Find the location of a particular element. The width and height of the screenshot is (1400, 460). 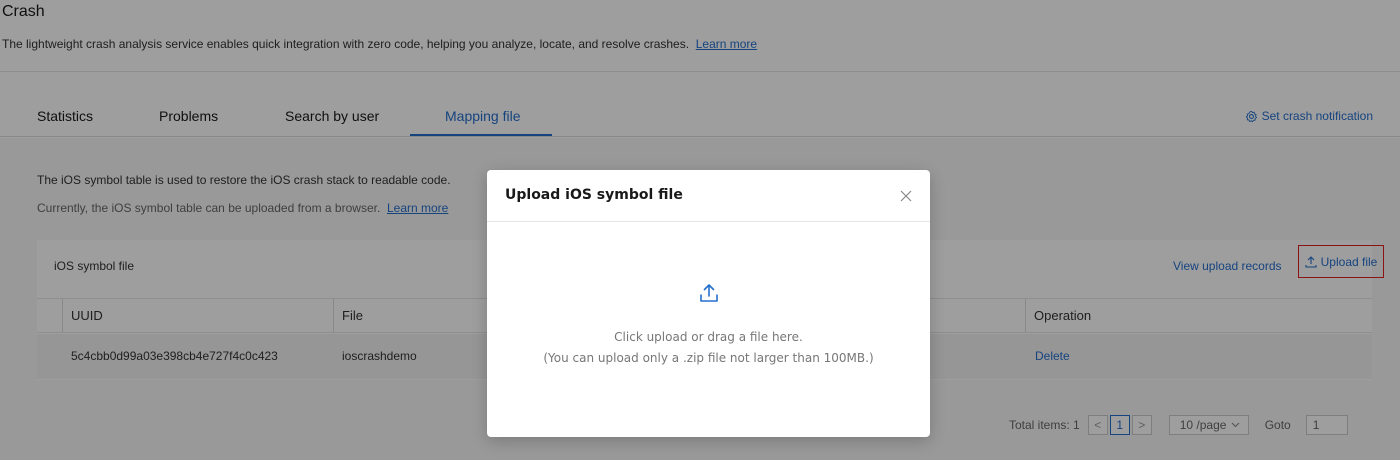

modal-header: Upload iOS symbol file is located at coordinates (708, 196).